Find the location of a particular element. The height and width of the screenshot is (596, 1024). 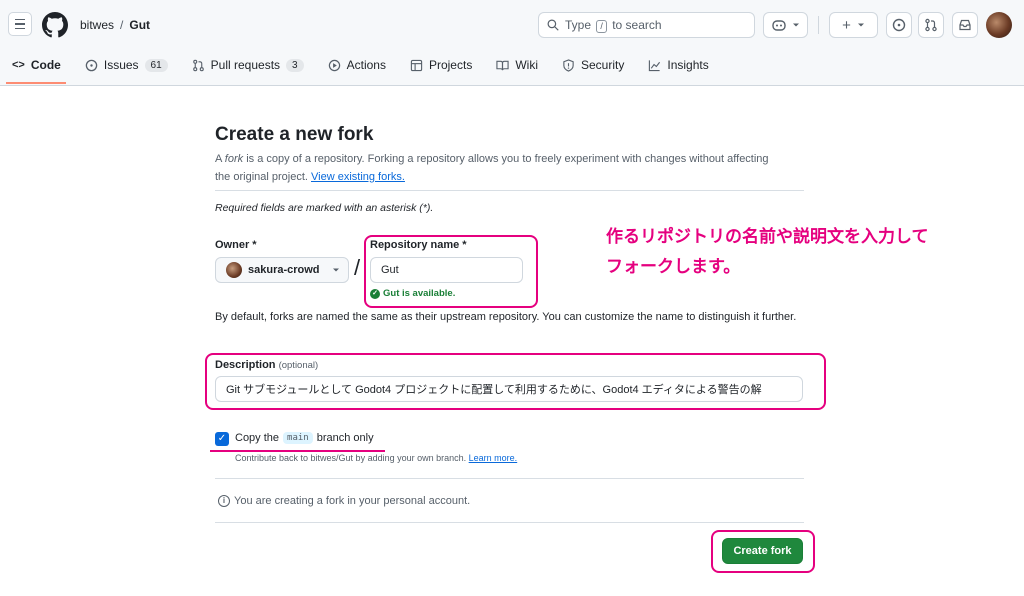

search-input: Type / to search is located at coordinates (646, 25).